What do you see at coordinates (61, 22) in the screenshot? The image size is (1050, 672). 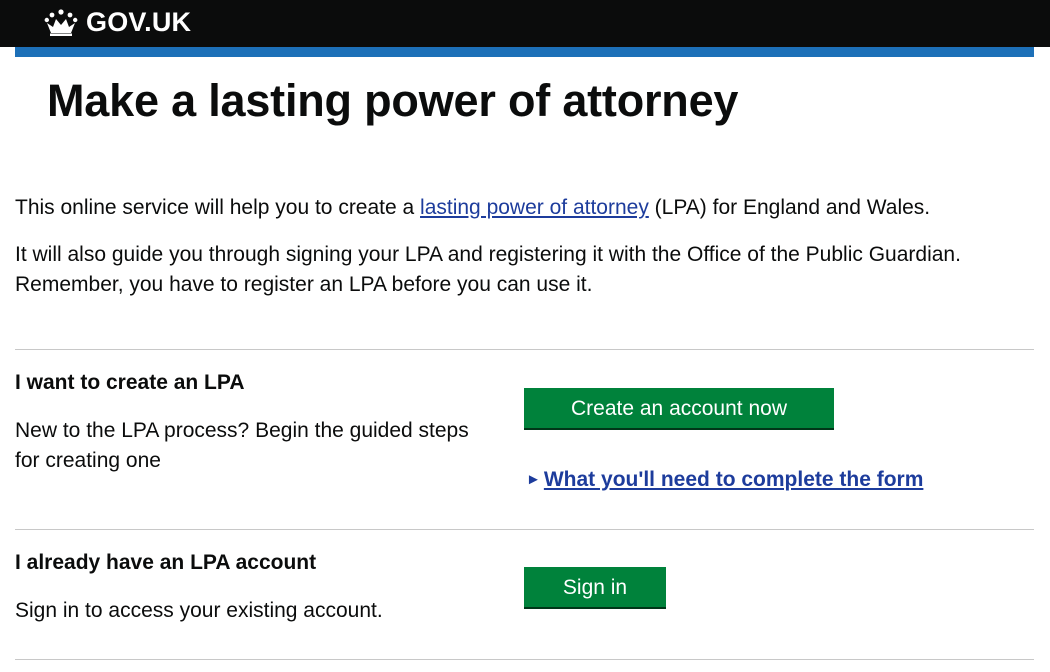 I see `crown-icon` at bounding box center [61, 22].